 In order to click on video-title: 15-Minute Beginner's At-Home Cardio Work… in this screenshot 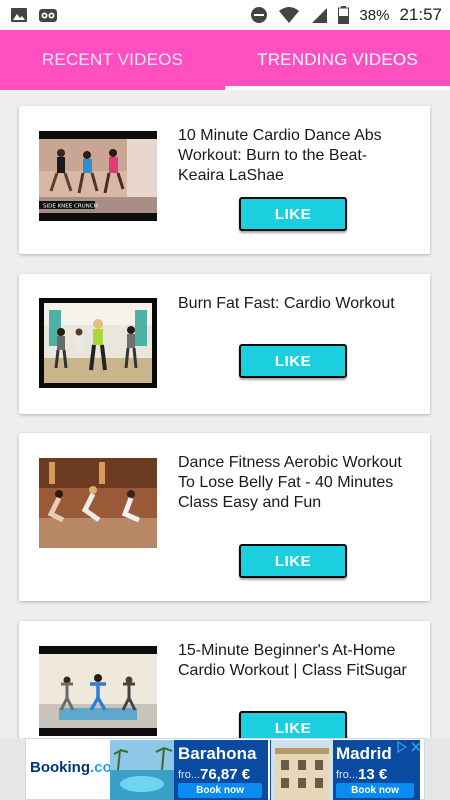, I will do `click(293, 661)`.